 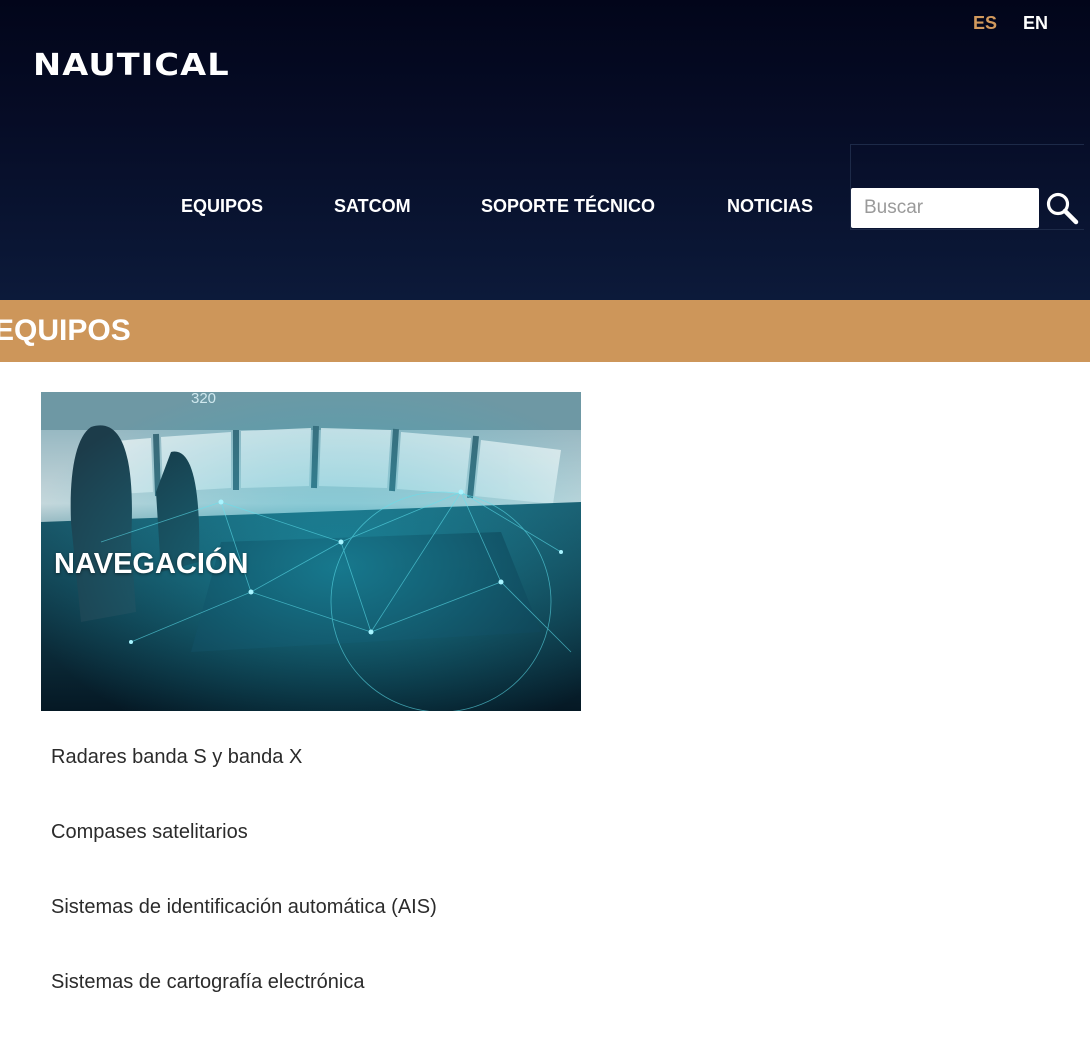 What do you see at coordinates (244, 1007) in the screenshot?
I see `list-item: Sistemas de cartografía electrónica` at bounding box center [244, 1007].